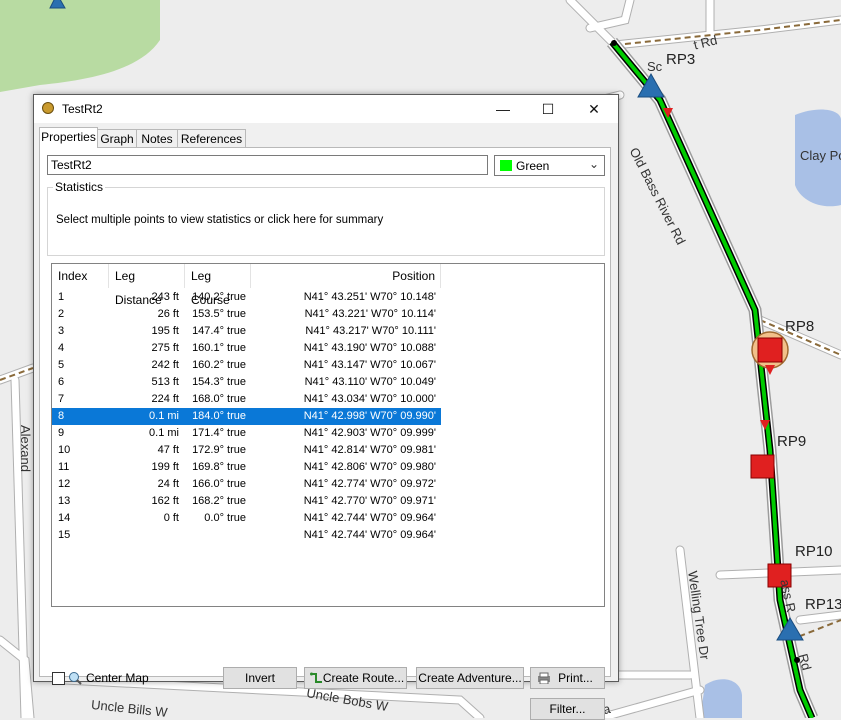 This screenshot has width=841, height=720. Describe the element at coordinates (165, 467) in the screenshot. I see `cell-leg-distance: 199 ft` at that location.